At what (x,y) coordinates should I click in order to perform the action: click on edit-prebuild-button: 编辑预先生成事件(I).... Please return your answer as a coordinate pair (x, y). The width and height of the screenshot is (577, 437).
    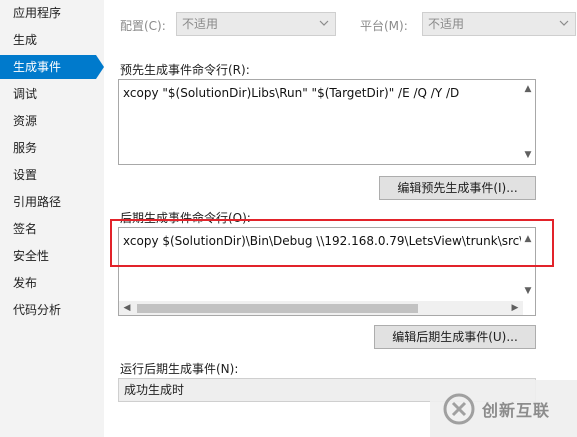
    Looking at the image, I should click on (457, 188).